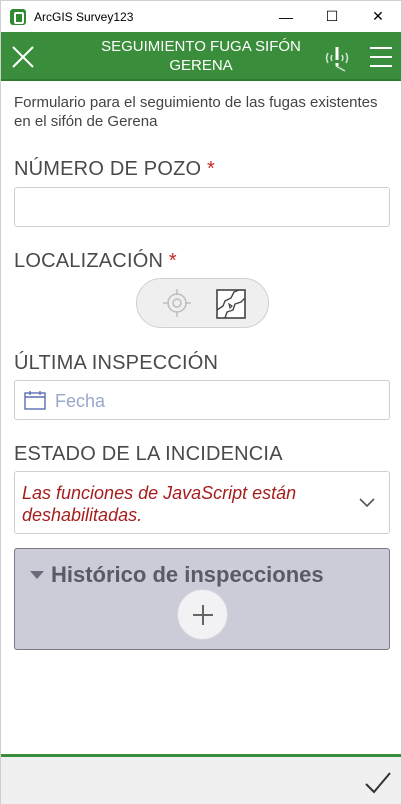  What do you see at coordinates (35, 400) in the screenshot?
I see `calendar-icon` at bounding box center [35, 400].